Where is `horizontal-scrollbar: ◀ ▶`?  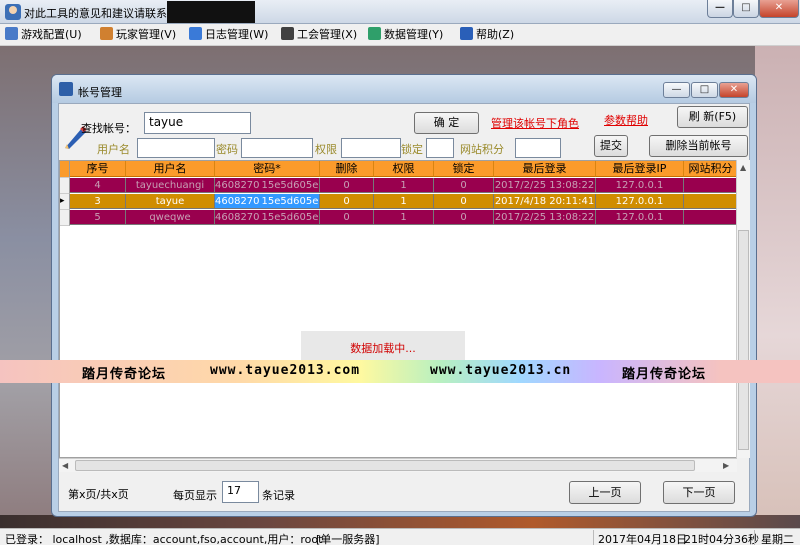
horizontal-scrollbar: ◀ ▶ is located at coordinates (398, 465).